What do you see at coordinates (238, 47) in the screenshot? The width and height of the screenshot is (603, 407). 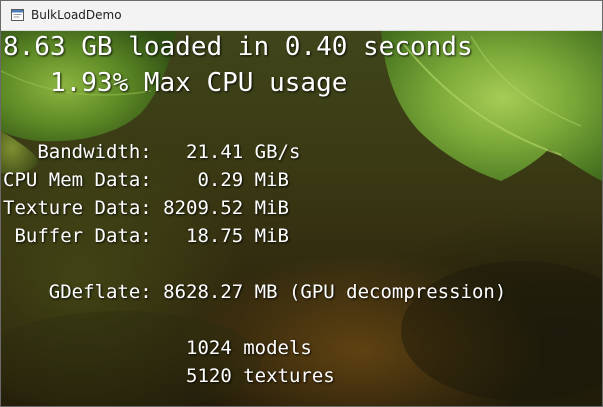 I see `load-summary-headline: 8.63 GB loaded in 0.40 seconds` at bounding box center [238, 47].